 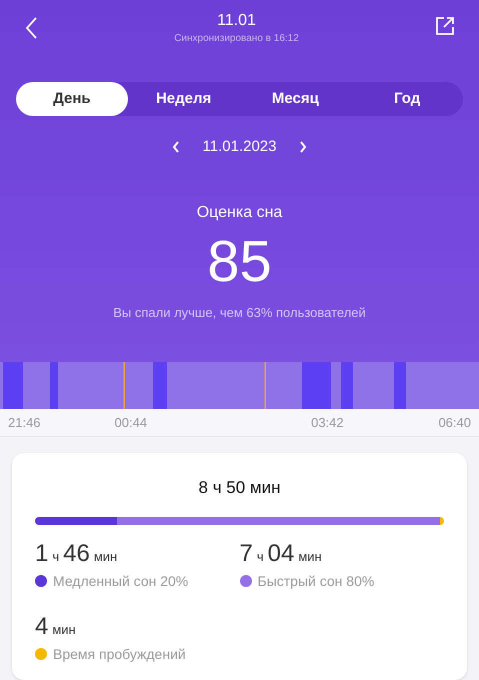 I want to click on comparison-text: Вы спали лучше, чем 63% пользователей, so click(x=239, y=313).